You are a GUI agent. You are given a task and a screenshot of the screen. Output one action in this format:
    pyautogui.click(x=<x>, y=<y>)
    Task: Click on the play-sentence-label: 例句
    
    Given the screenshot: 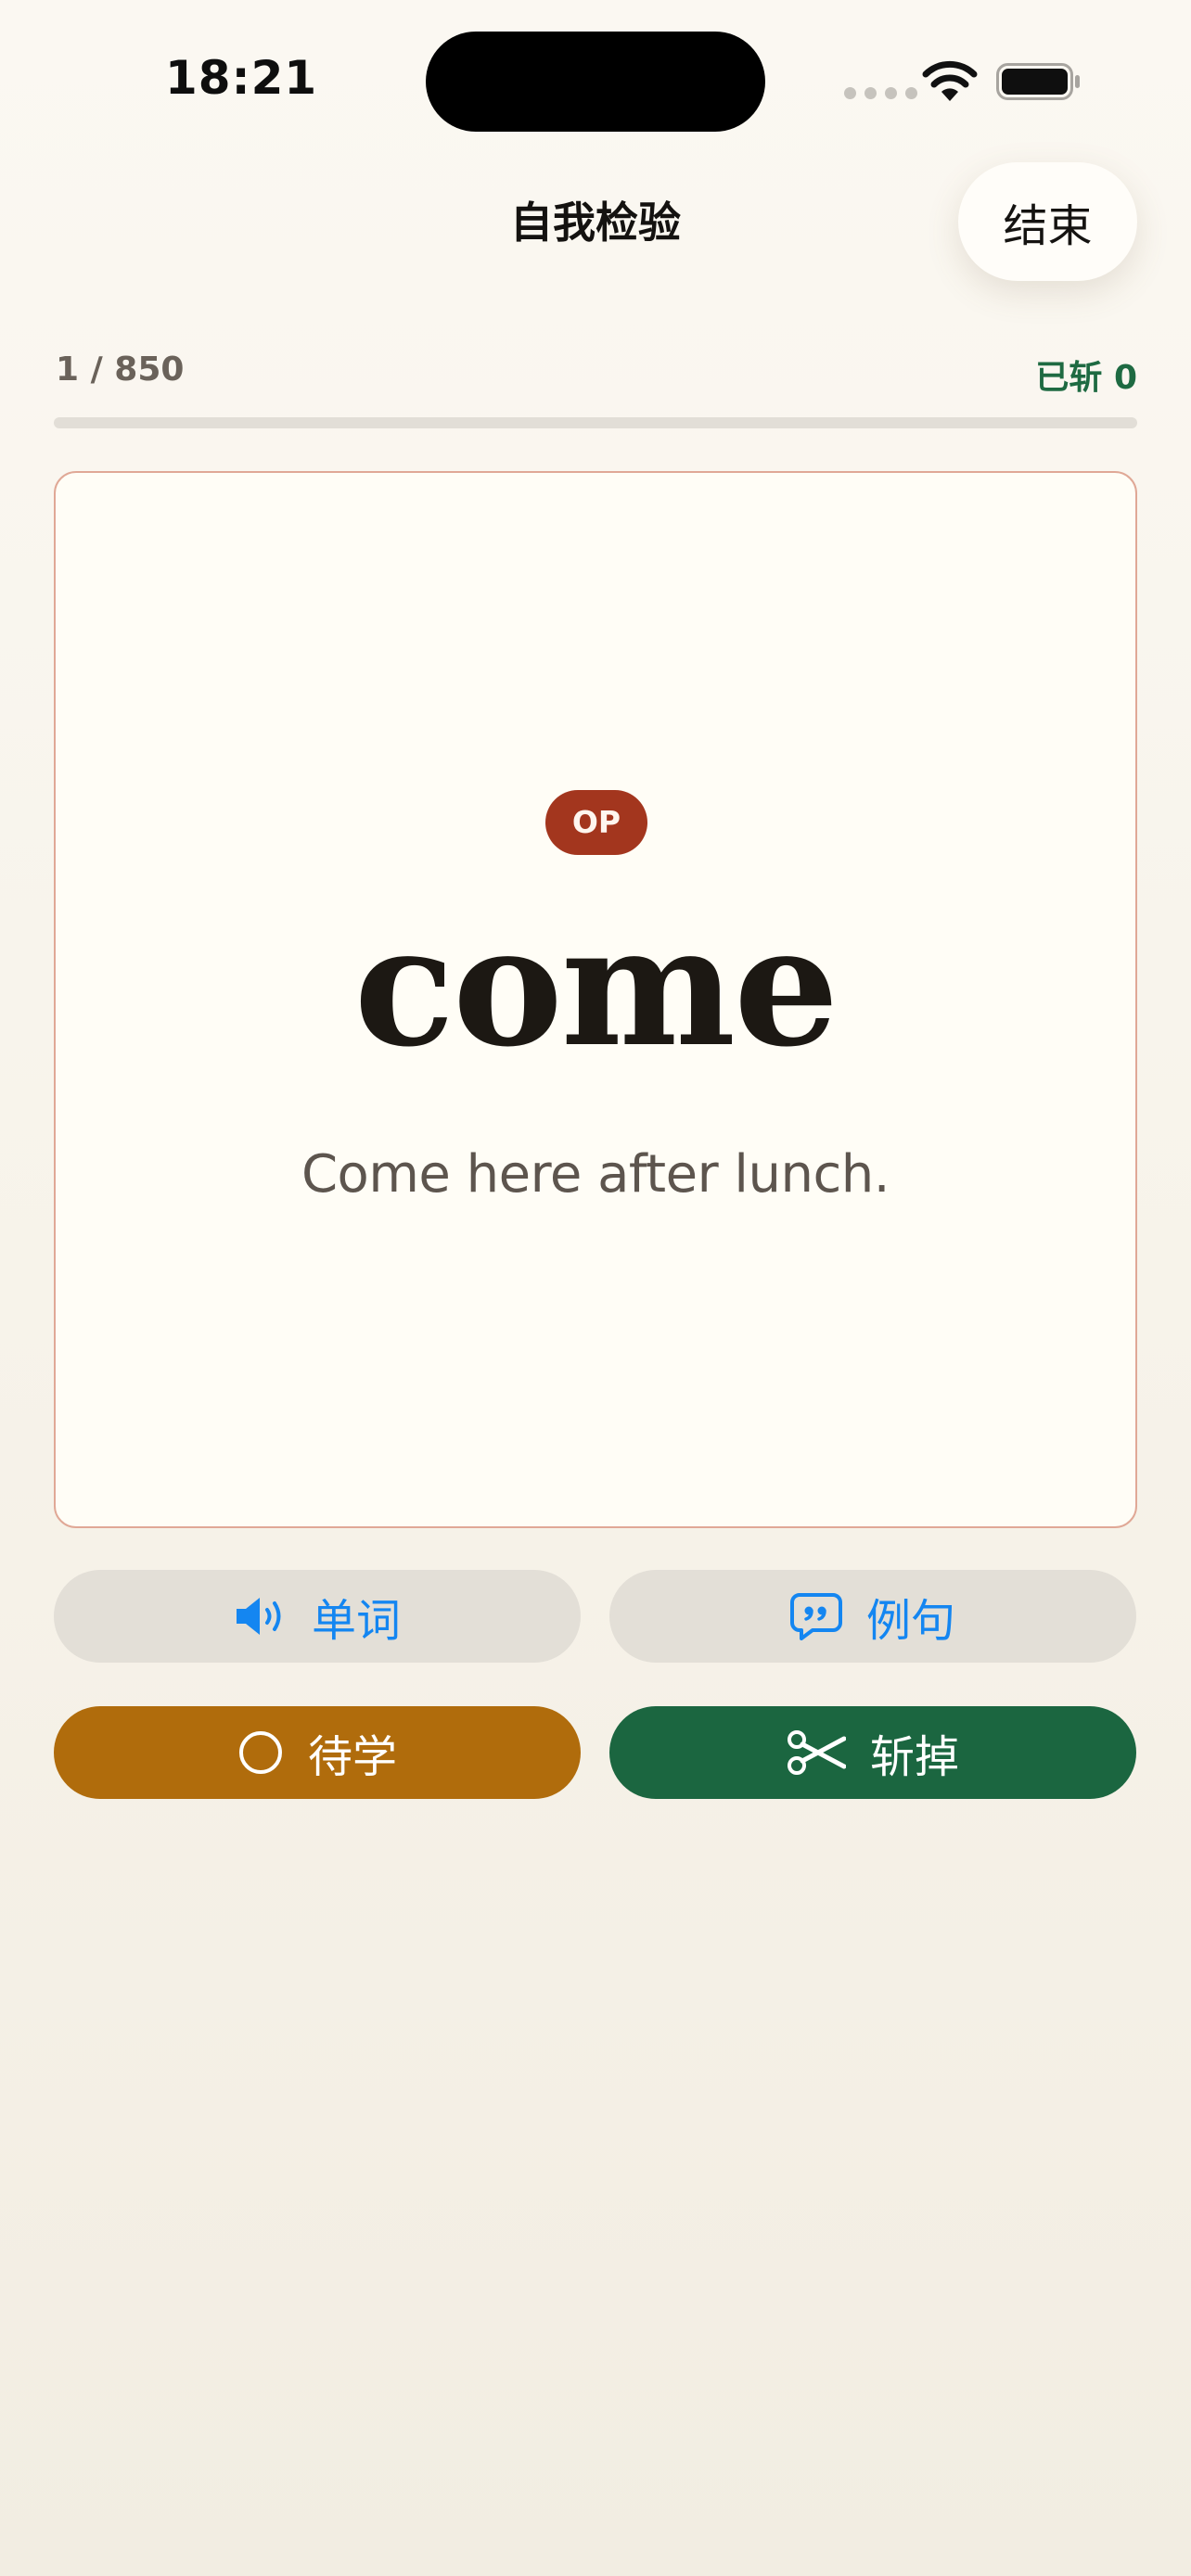 What is the action you would take?
    pyautogui.click(x=910, y=1621)
    